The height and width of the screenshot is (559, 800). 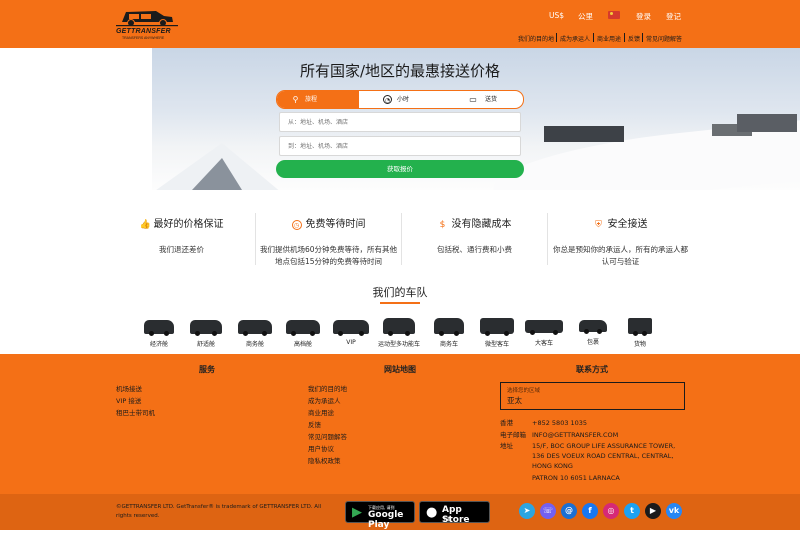 I want to click on vk-icon: vk, so click(x=674, y=511).